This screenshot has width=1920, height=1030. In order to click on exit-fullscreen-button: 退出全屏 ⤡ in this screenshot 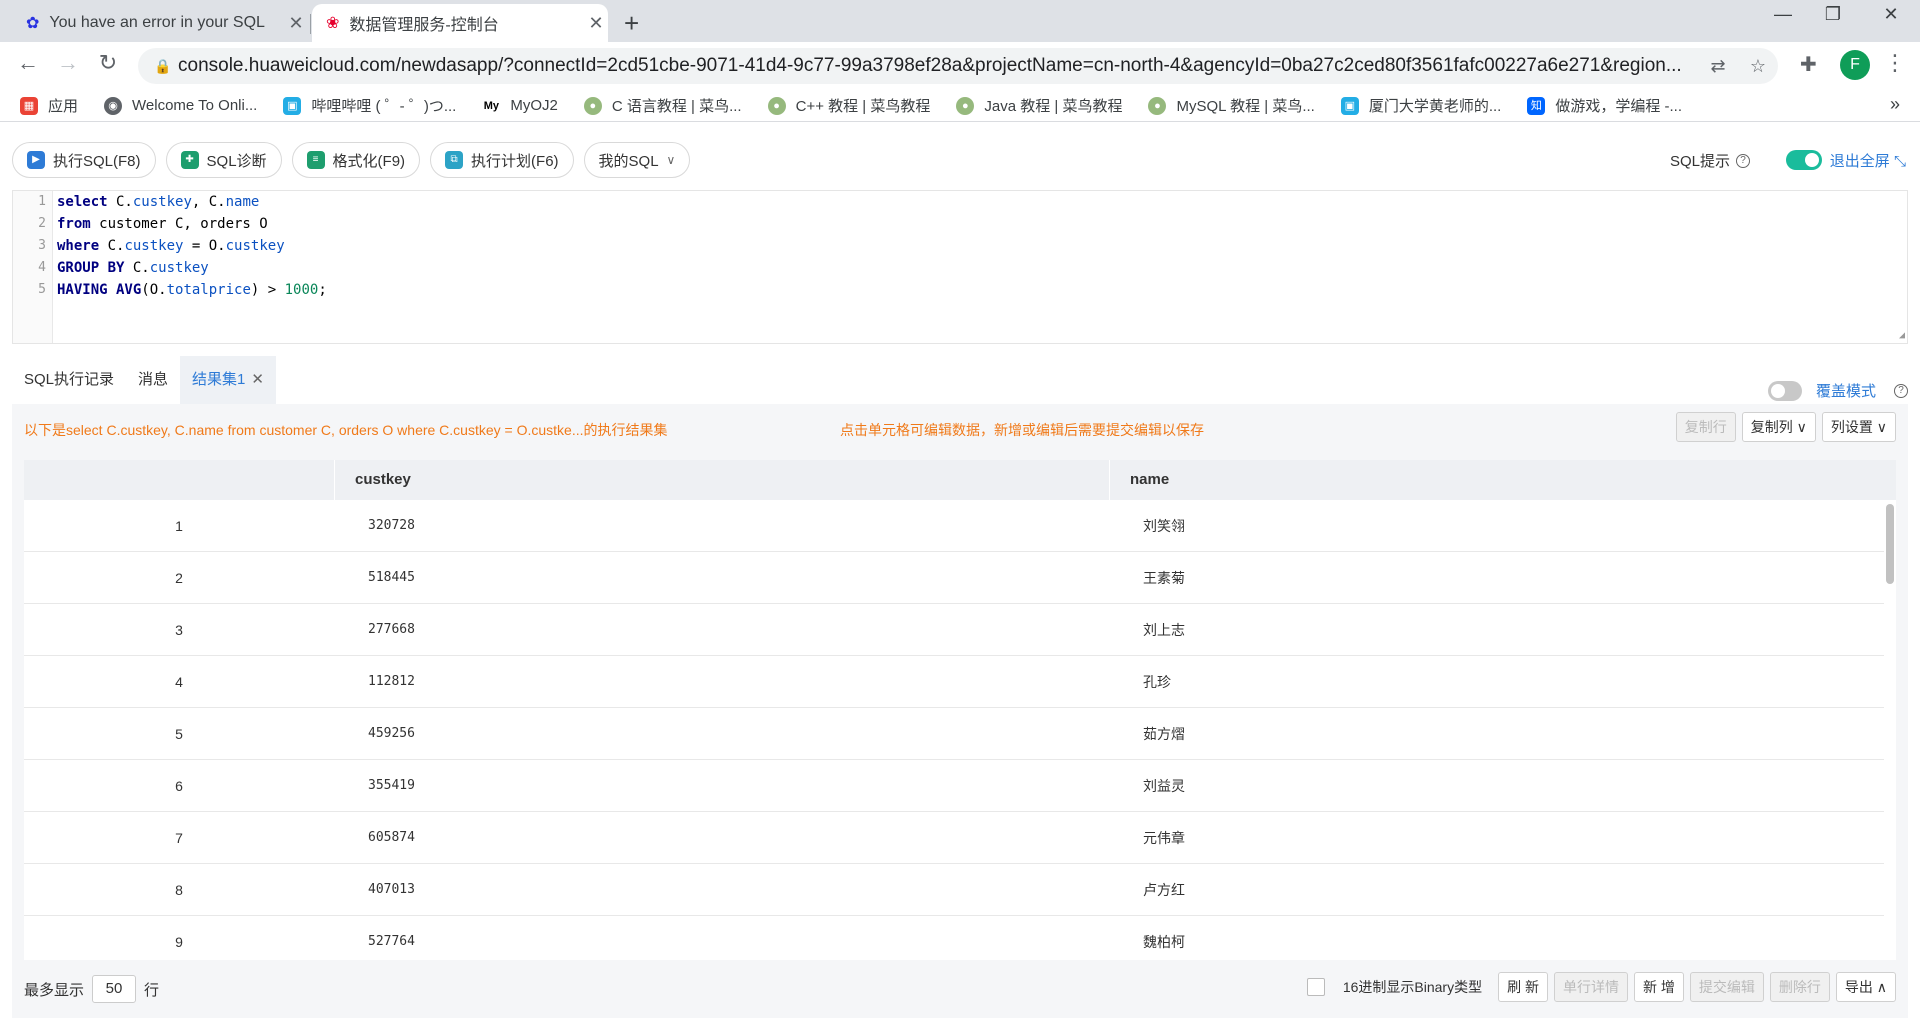, I will do `click(1868, 160)`.